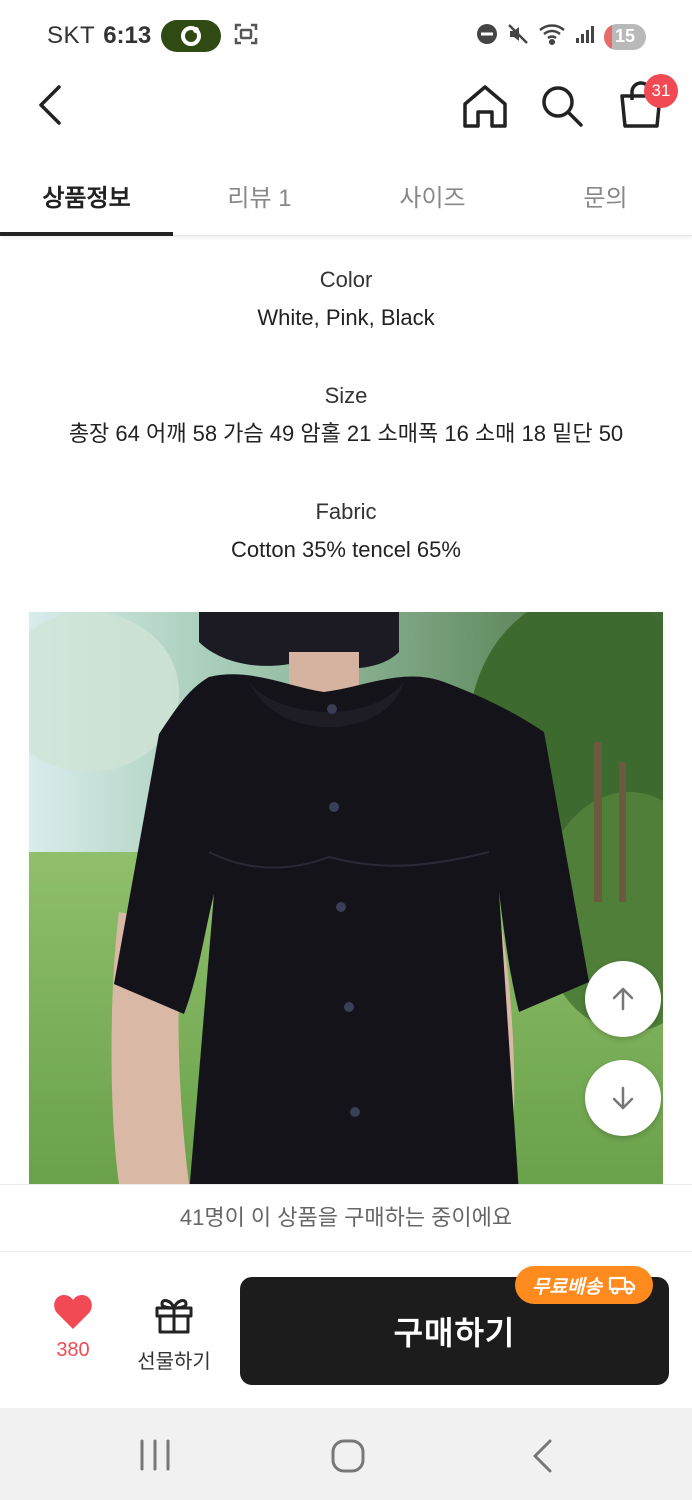 This screenshot has height=1500, width=692. Describe the element at coordinates (346, 106) in the screenshot. I see `app-header` at that location.